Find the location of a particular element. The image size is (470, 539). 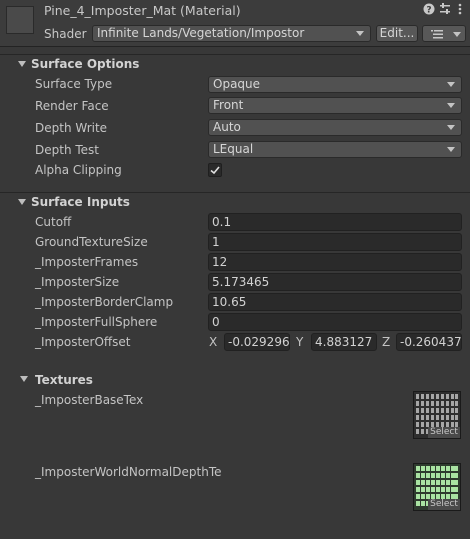

section-surface-options: Surface Options is located at coordinates (235, 64).